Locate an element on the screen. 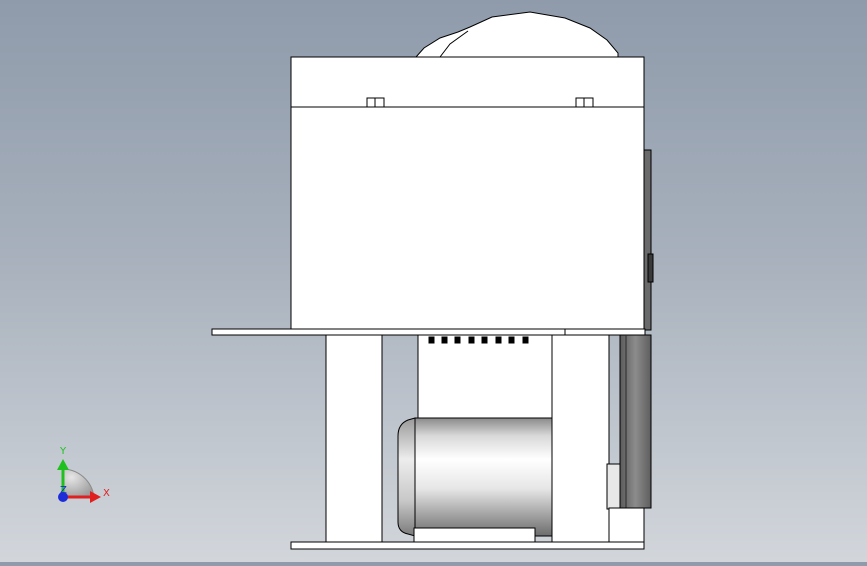 This screenshot has height=566, width=867. belt-cover is located at coordinates (635, 421).